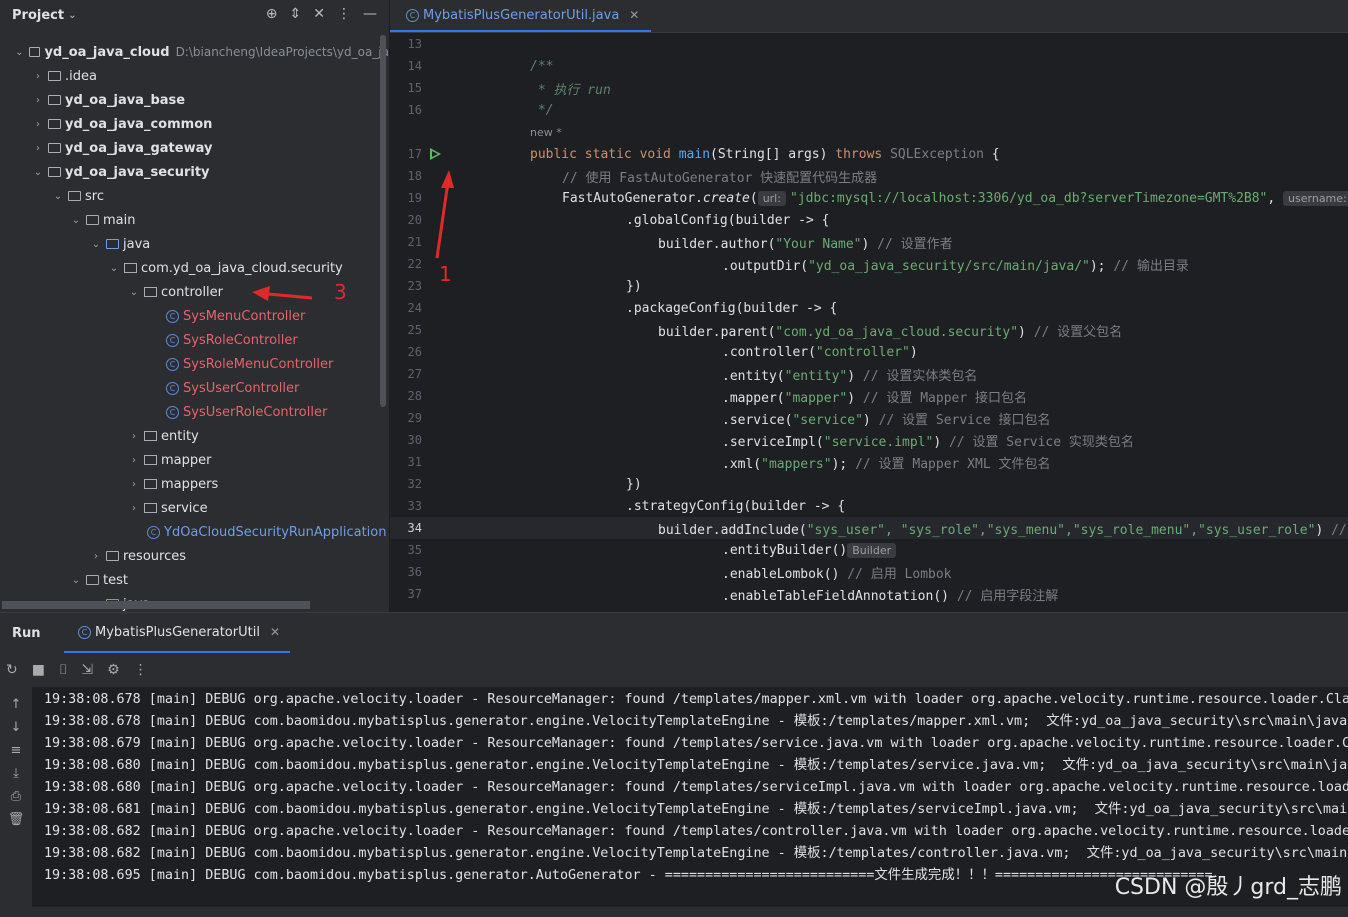 This screenshot has width=1348, height=917. I want to click on tree-item-service: › service, so click(194, 508).